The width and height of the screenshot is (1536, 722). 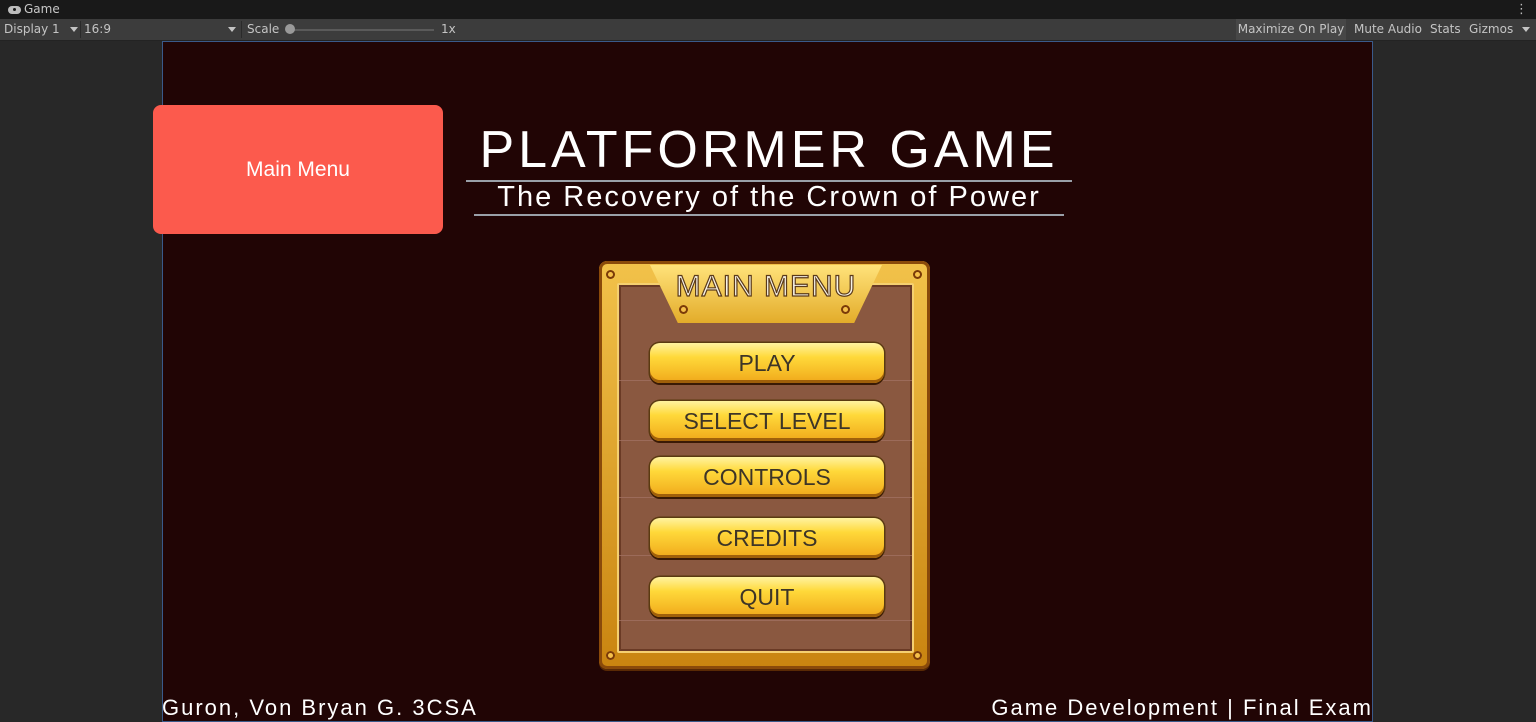 What do you see at coordinates (1526, 29) in the screenshot?
I see `gizmos-dropdown-icon` at bounding box center [1526, 29].